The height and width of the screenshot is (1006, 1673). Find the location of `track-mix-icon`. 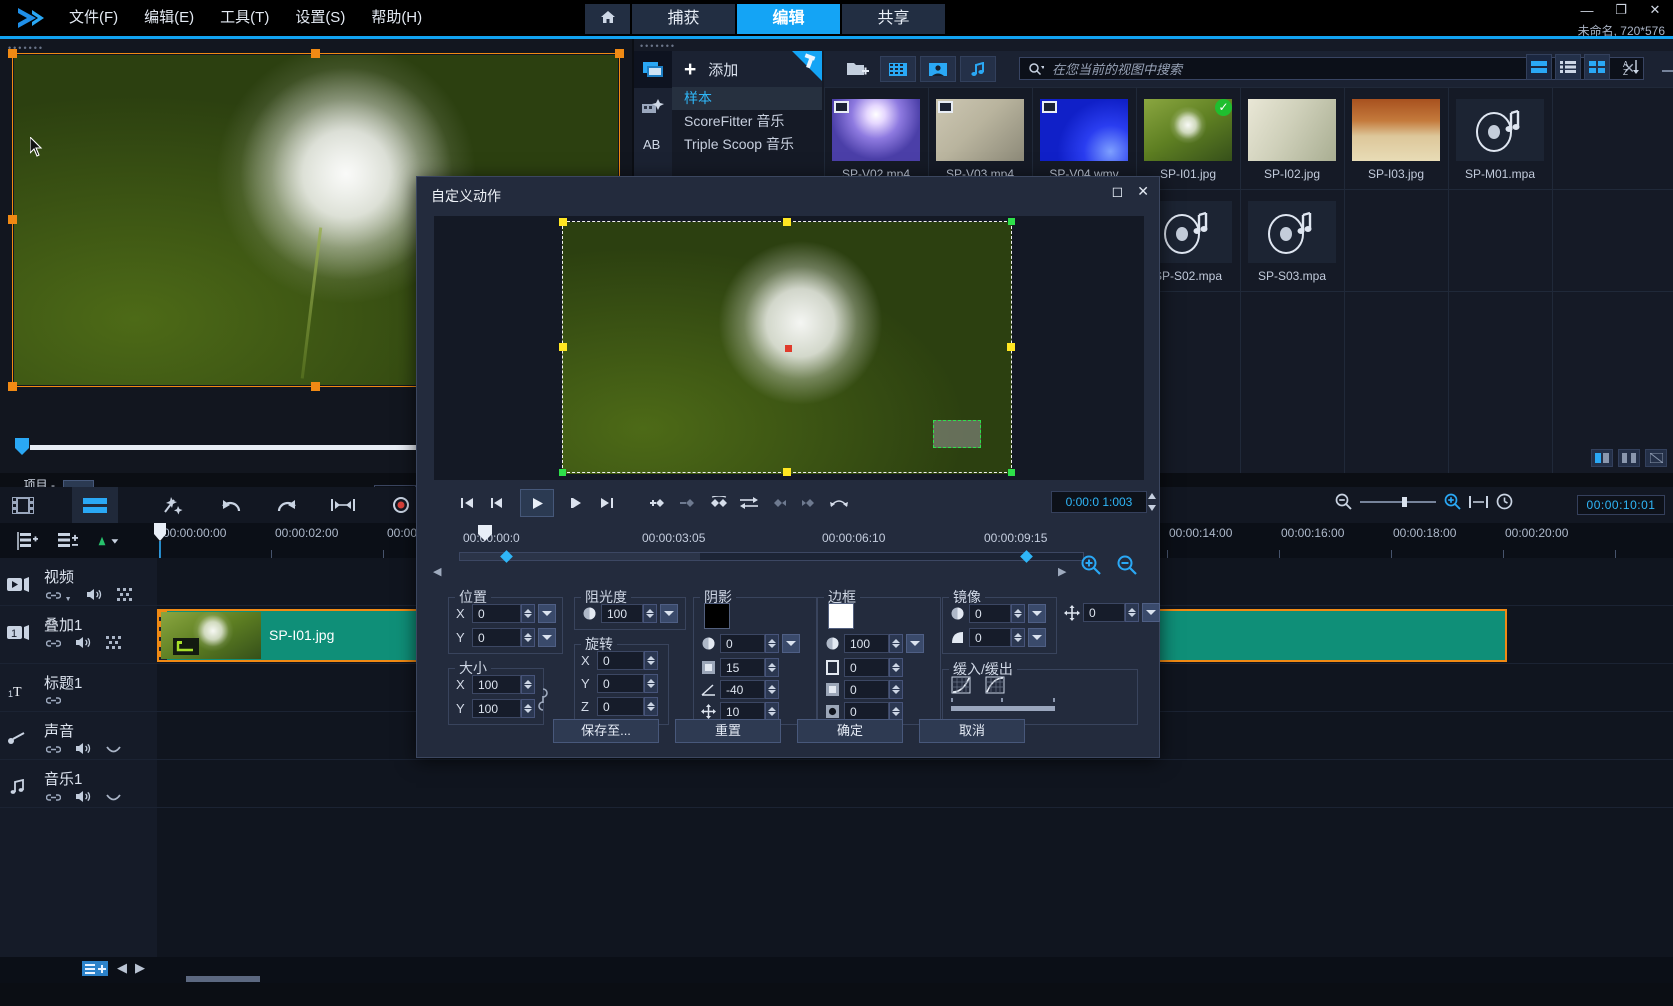

track-mix-icon is located at coordinates (113, 644).